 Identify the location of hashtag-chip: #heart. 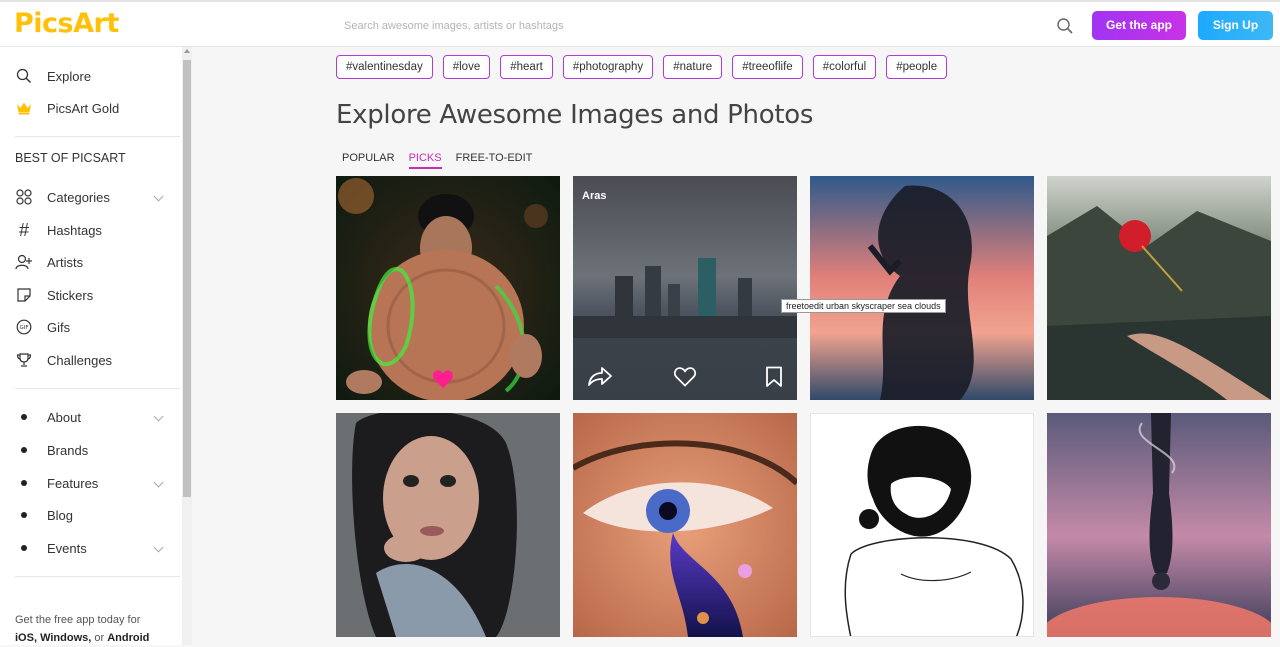
(526, 67).